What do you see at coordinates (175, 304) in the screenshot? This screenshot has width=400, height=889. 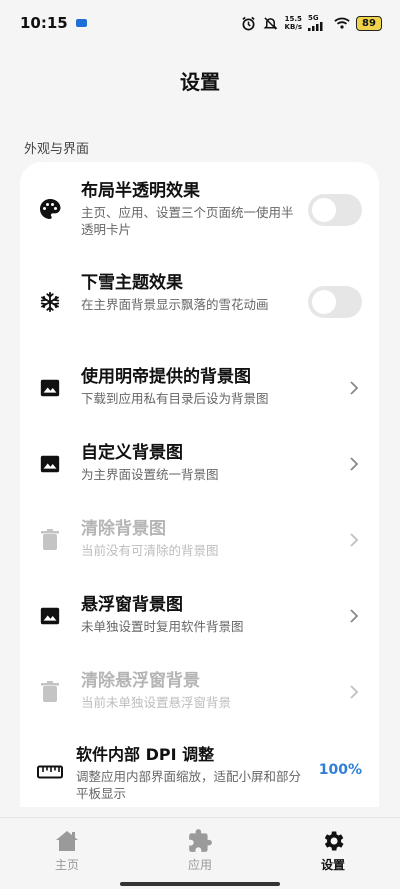 I see `setting-subtitle: 在主界面背景显示飘落的雪花动画` at bounding box center [175, 304].